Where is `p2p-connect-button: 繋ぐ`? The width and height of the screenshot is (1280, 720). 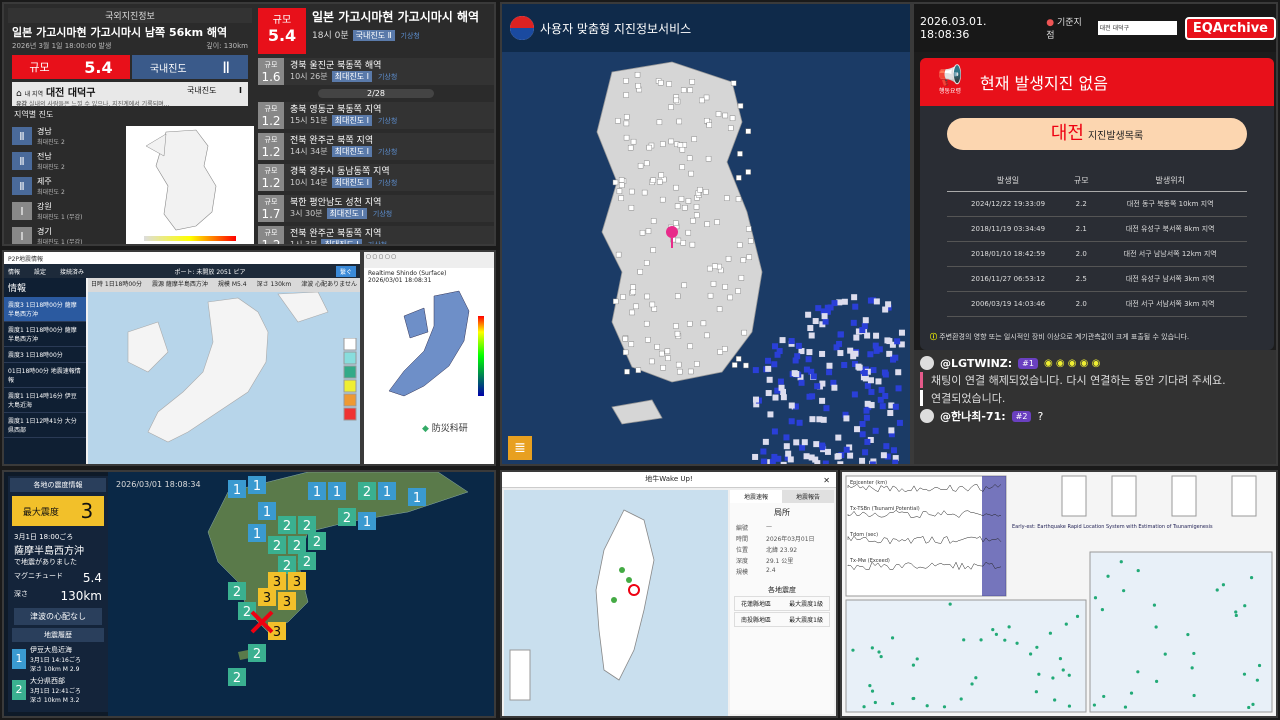
p2p-connect-button: 繋ぐ is located at coordinates (345, 271).